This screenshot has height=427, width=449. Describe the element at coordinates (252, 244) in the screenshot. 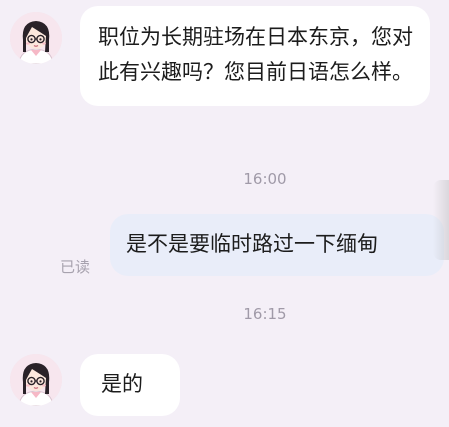

I see `message-text: 是不是要临时路过一下缅甸` at that location.